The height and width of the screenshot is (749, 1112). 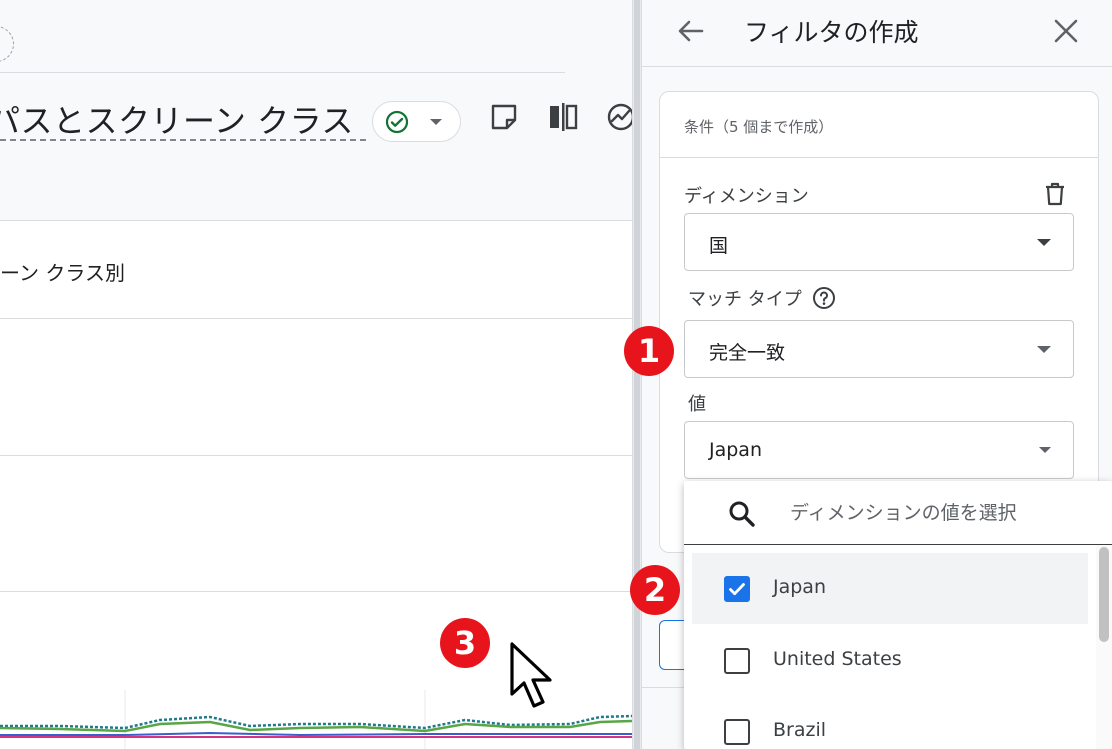 I want to click on dimension-select: 国, so click(x=879, y=242).